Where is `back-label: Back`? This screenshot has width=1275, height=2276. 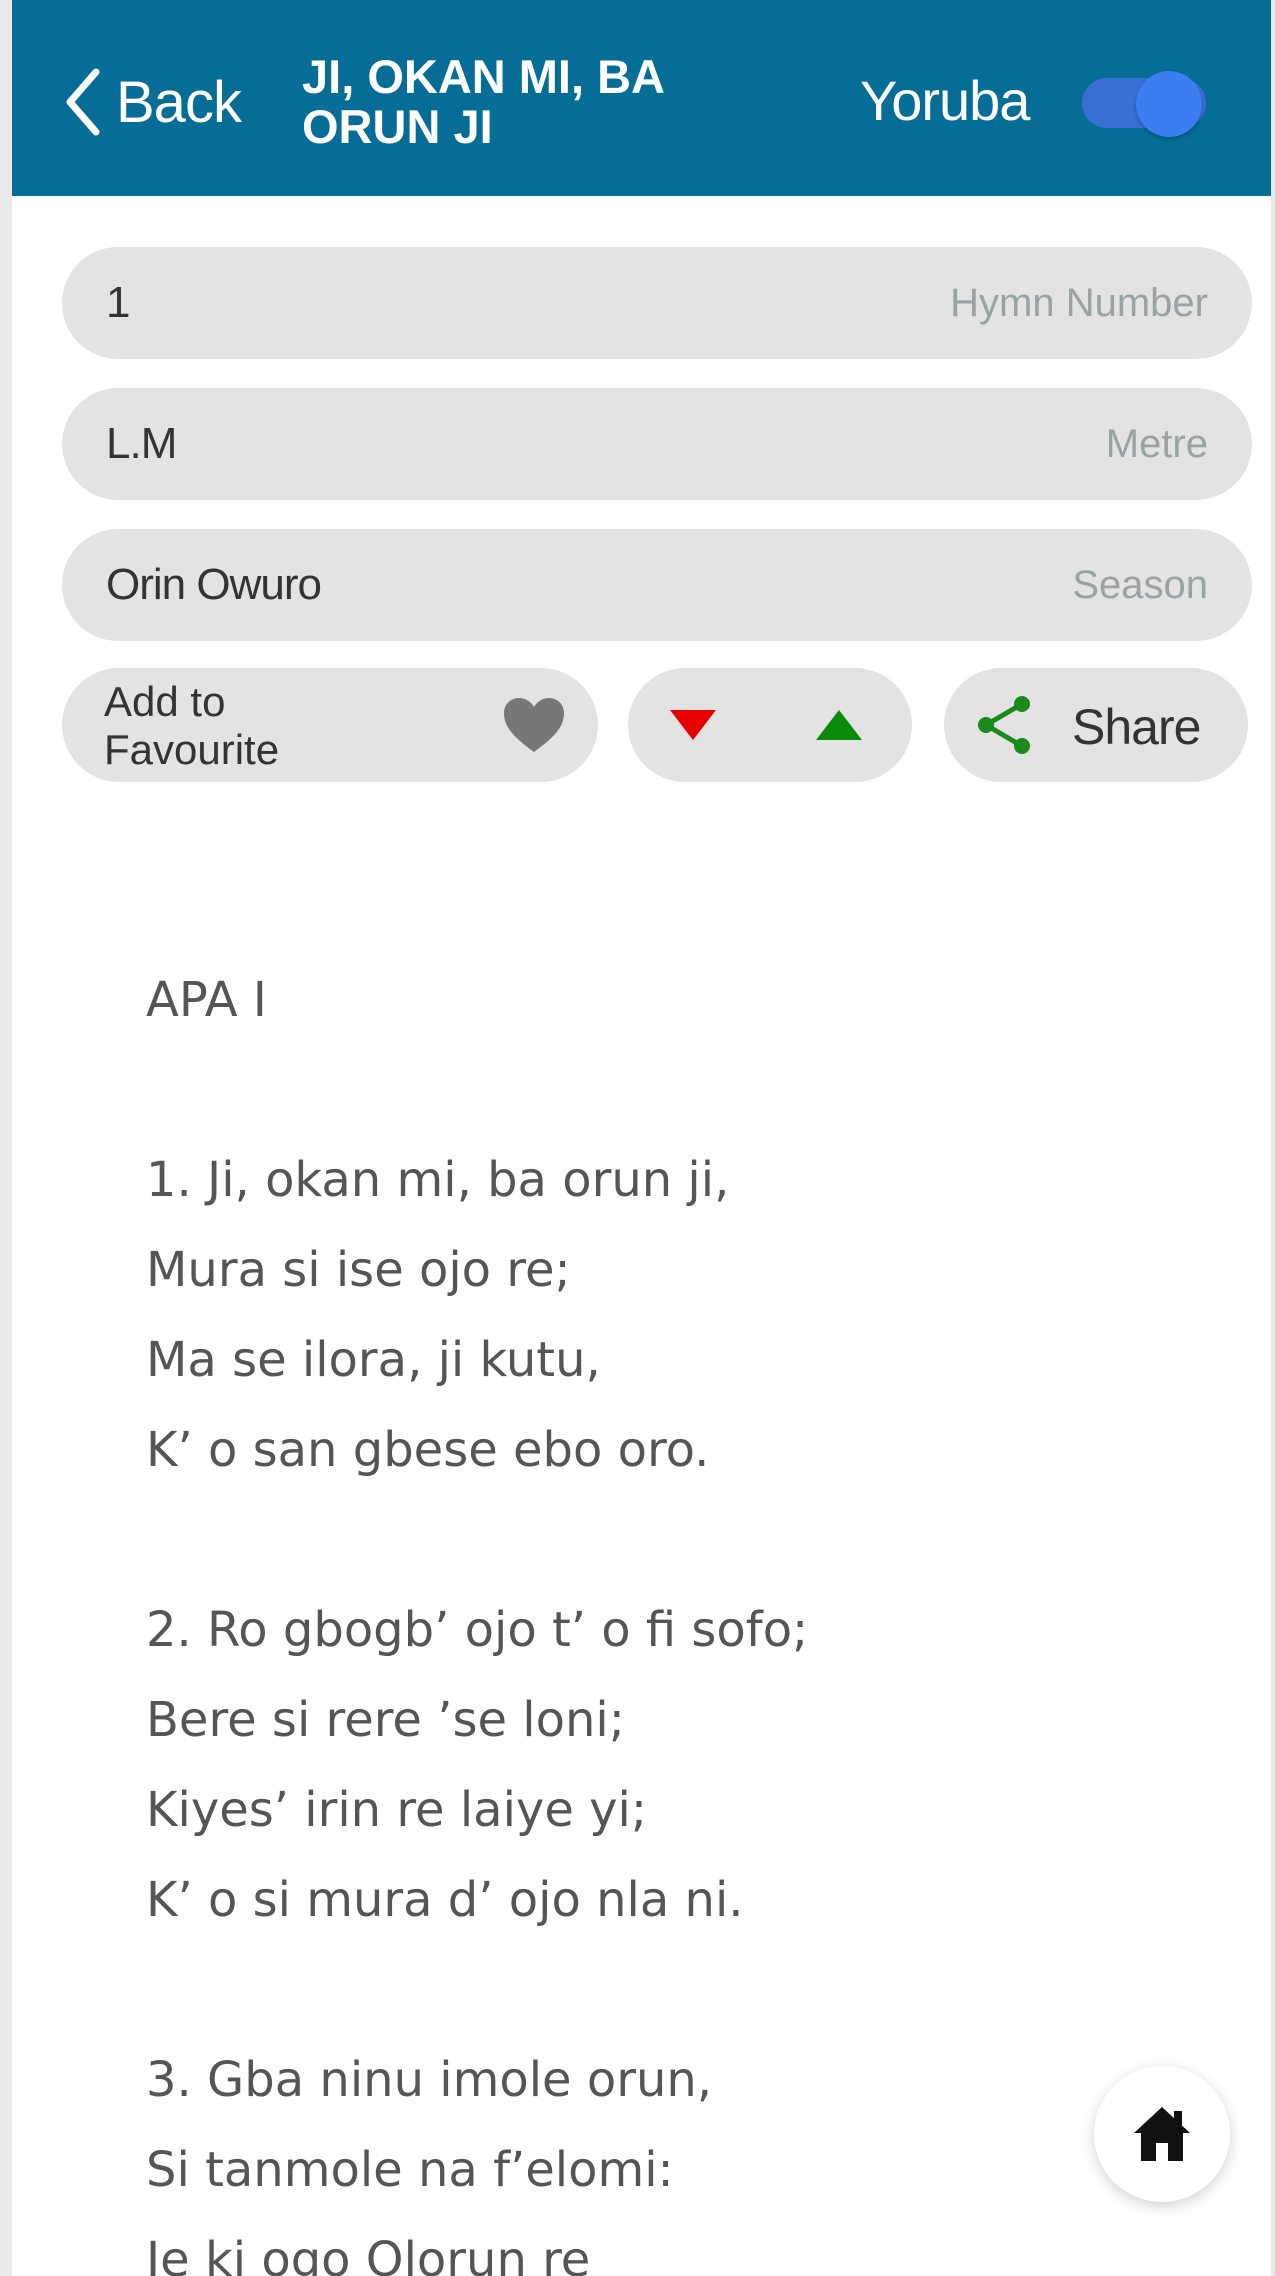
back-label: Back is located at coordinates (179, 102).